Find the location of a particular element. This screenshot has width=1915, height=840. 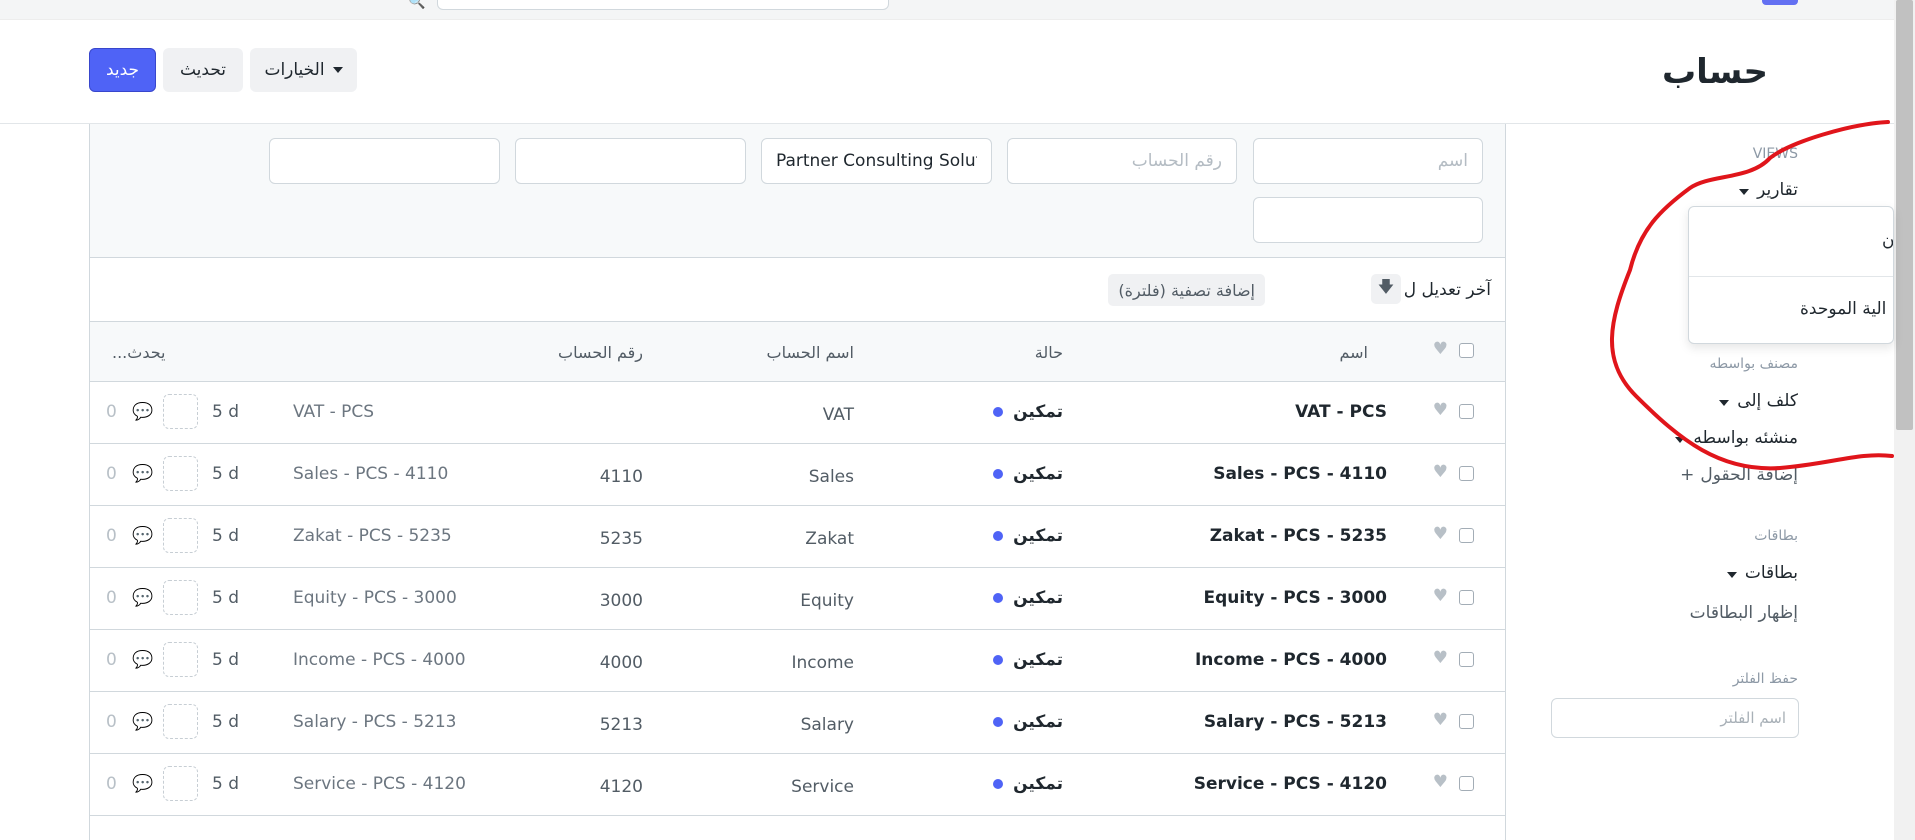

row-parent-account: VAT - PCS is located at coordinates (334, 412).